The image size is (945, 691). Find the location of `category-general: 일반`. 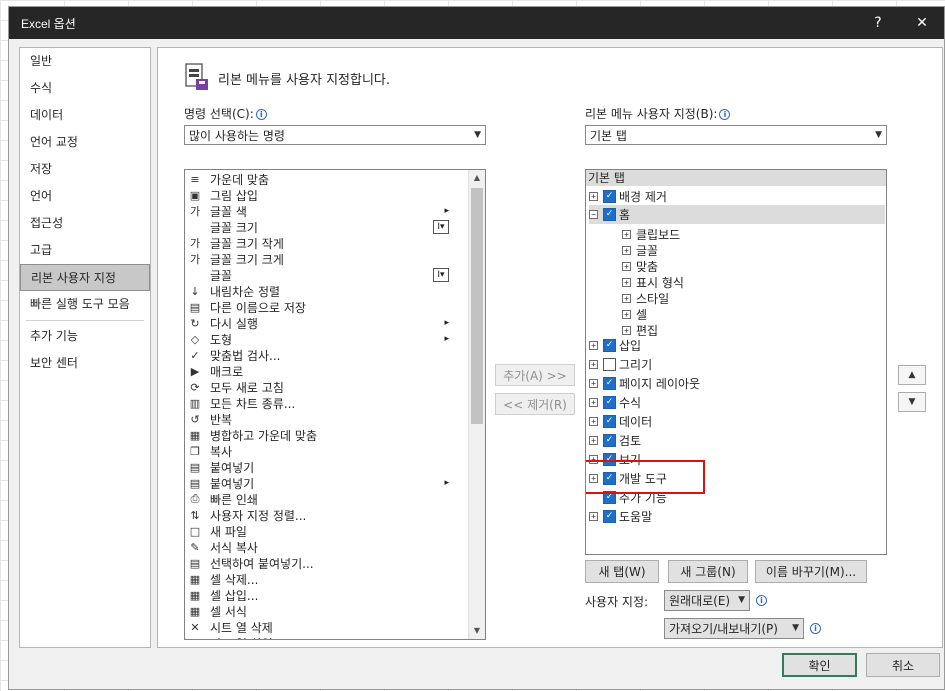

category-general: 일반 is located at coordinates (85, 61).